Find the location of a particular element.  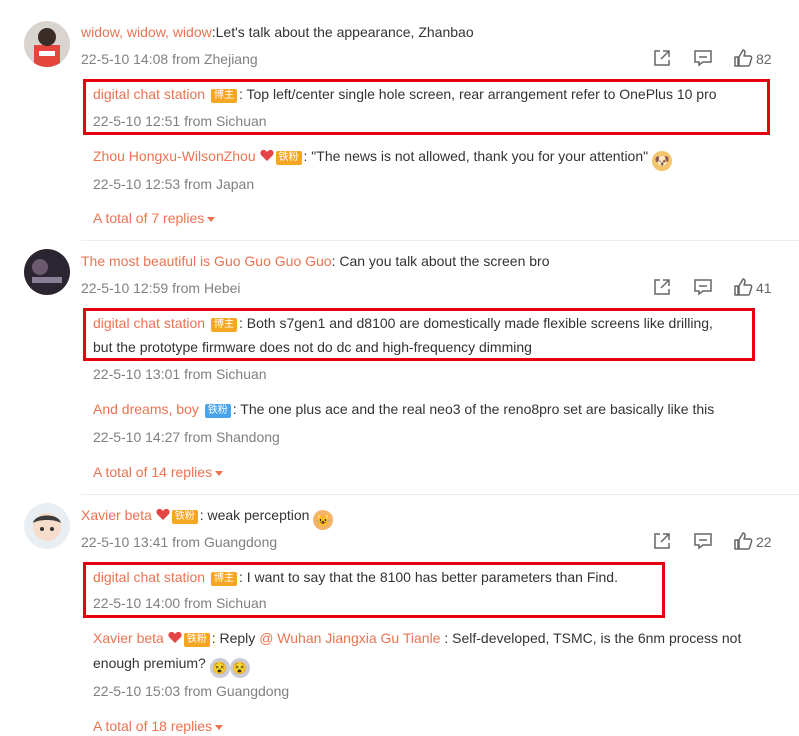

reply-text-line2: enough premium? 😵 😵 is located at coordinates (171, 665).